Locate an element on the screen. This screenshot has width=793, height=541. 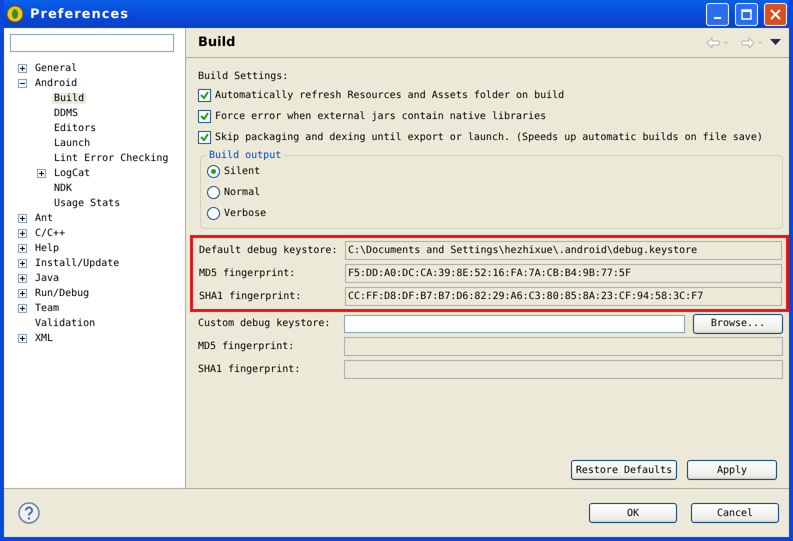
radio-label: Verbose is located at coordinates (245, 213).